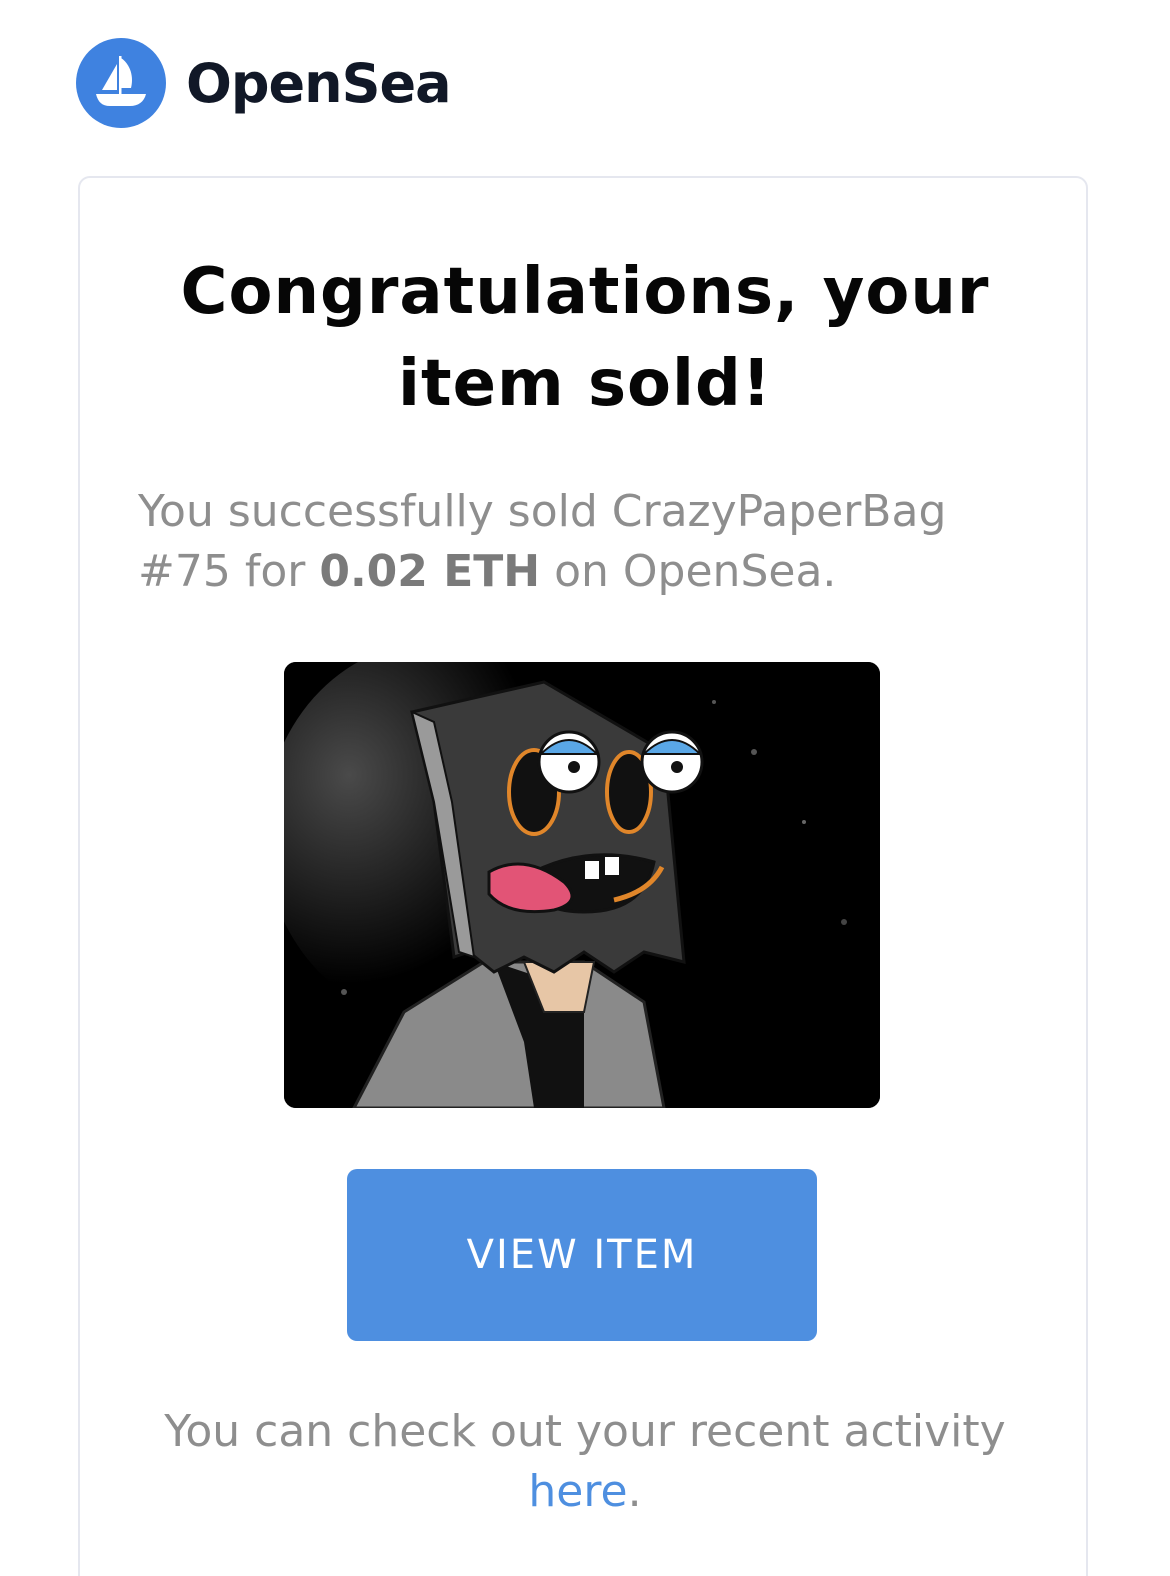 The height and width of the screenshot is (1576, 1170). Describe the element at coordinates (319, 83) in the screenshot. I see `brand-name: OpenSea` at that location.